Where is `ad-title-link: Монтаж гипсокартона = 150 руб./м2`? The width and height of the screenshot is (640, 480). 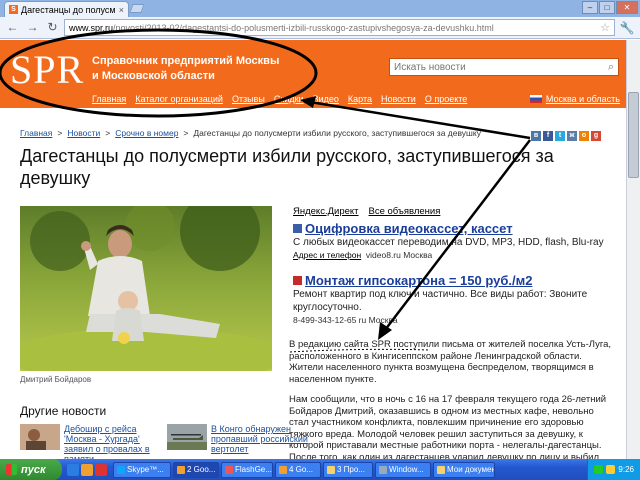
ad-title-link: Монтаж гипсокартона = 150 руб./м2 is located at coordinates (418, 280).